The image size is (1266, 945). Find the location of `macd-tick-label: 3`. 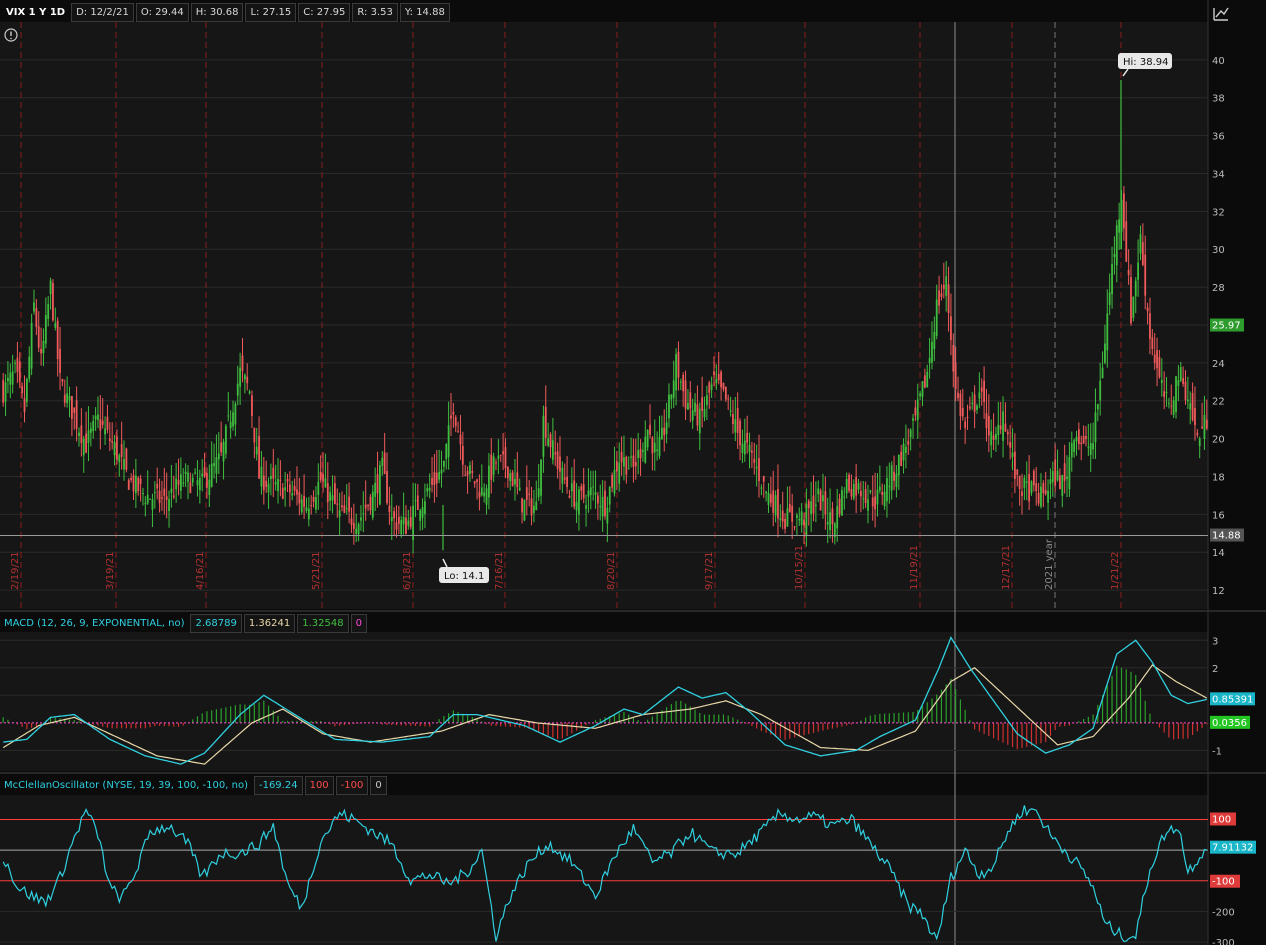

macd-tick-label: 3 is located at coordinates (1215, 641).